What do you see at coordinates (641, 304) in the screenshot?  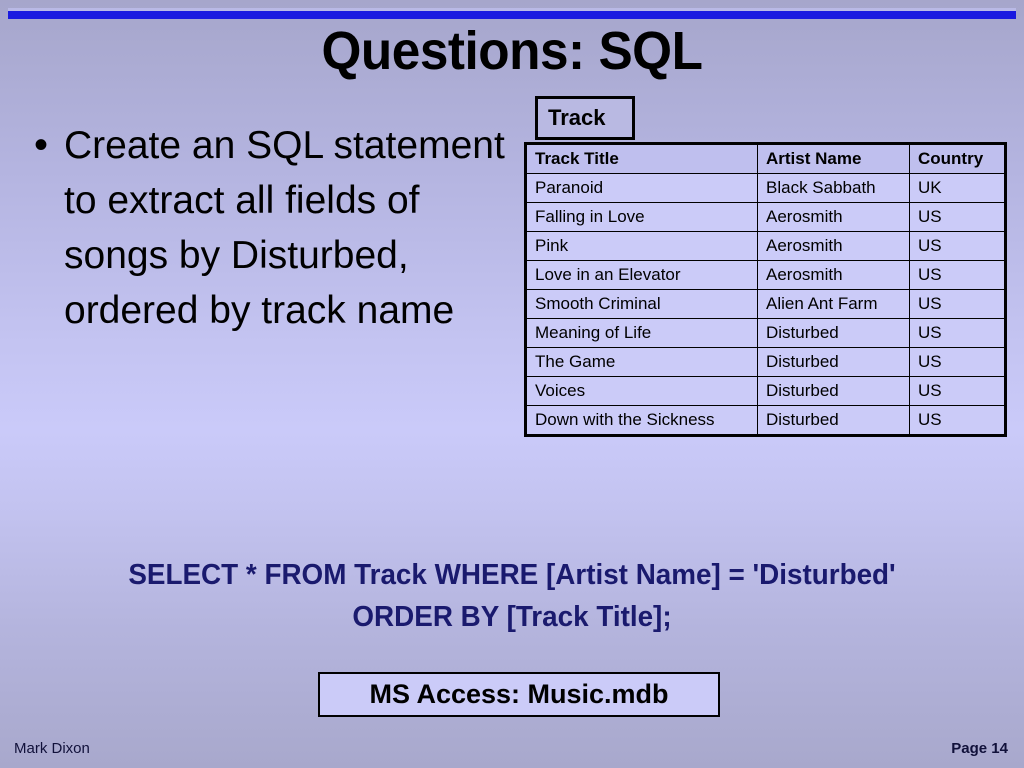 I see `cell-track-title: Smooth Criminal` at bounding box center [641, 304].